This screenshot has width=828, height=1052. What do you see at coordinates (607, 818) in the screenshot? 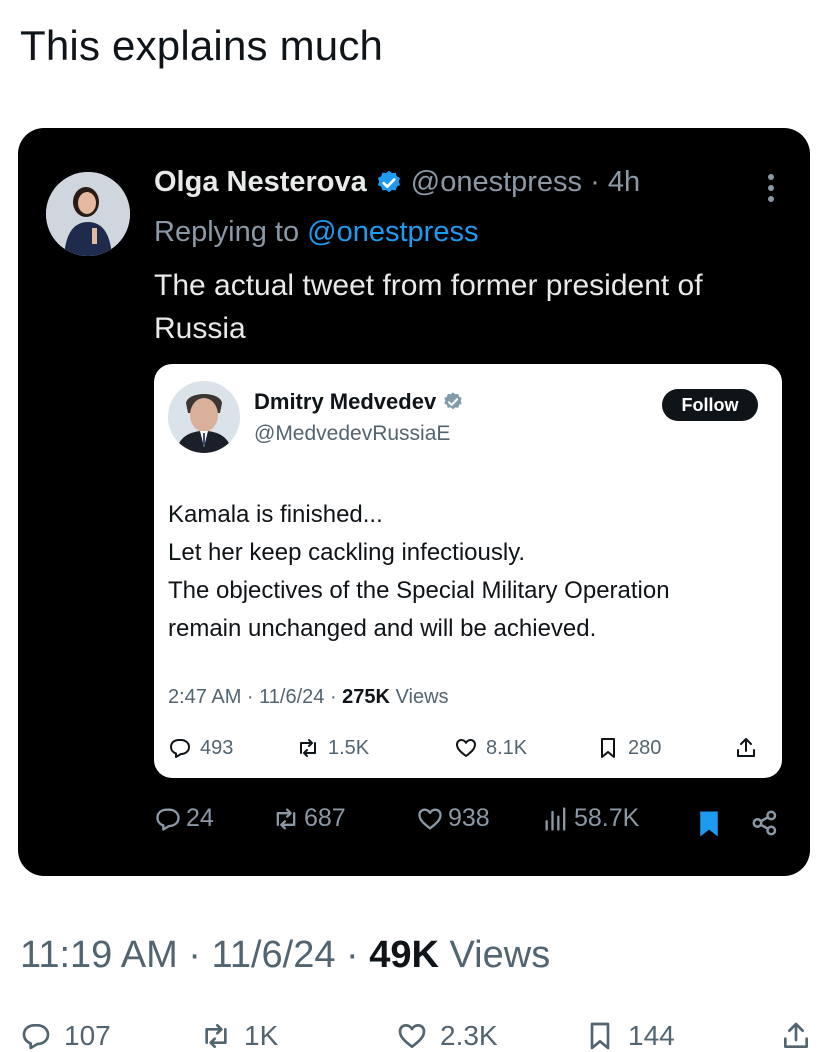
I see `views-count: 58.7K` at bounding box center [607, 818].